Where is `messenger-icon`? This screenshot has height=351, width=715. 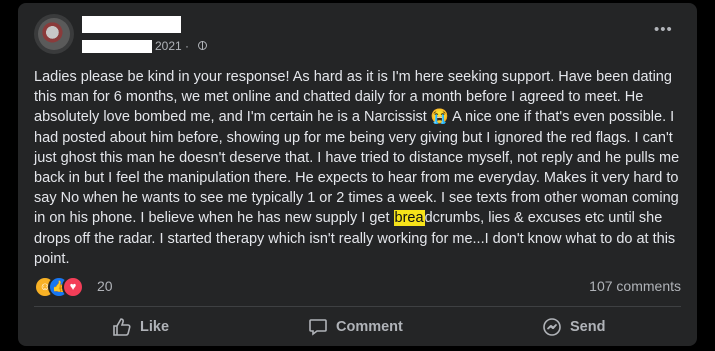
messenger-icon is located at coordinates (552, 327).